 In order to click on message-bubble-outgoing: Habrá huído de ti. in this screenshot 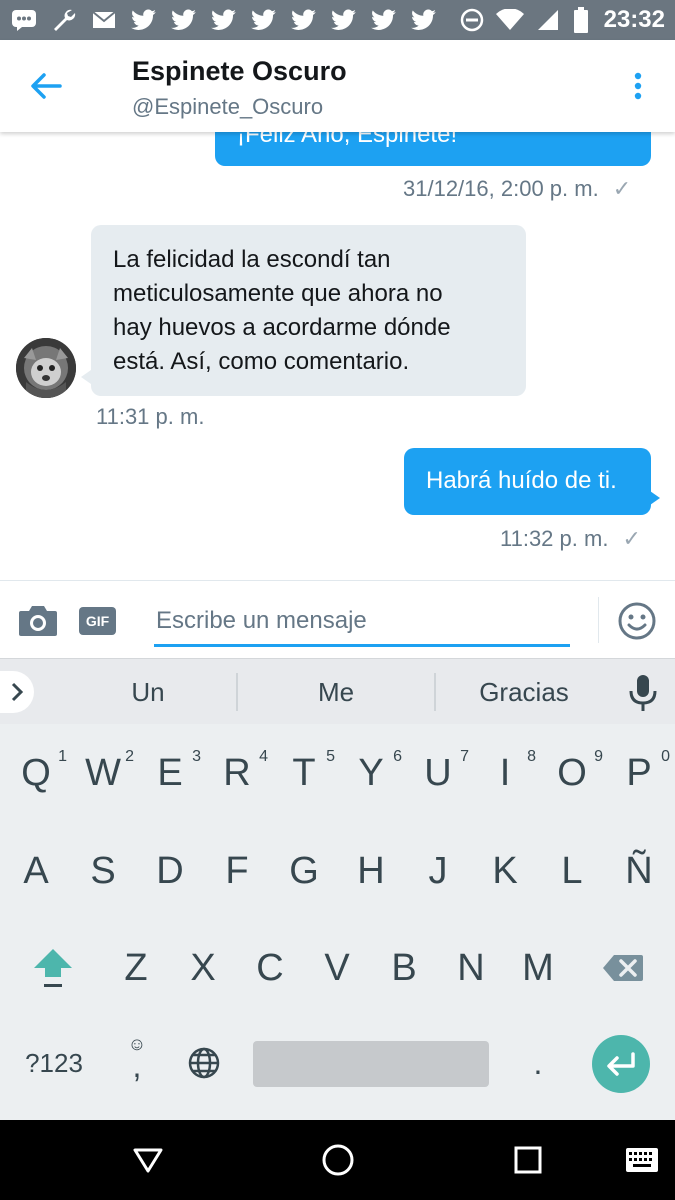, I will do `click(532, 481)`.